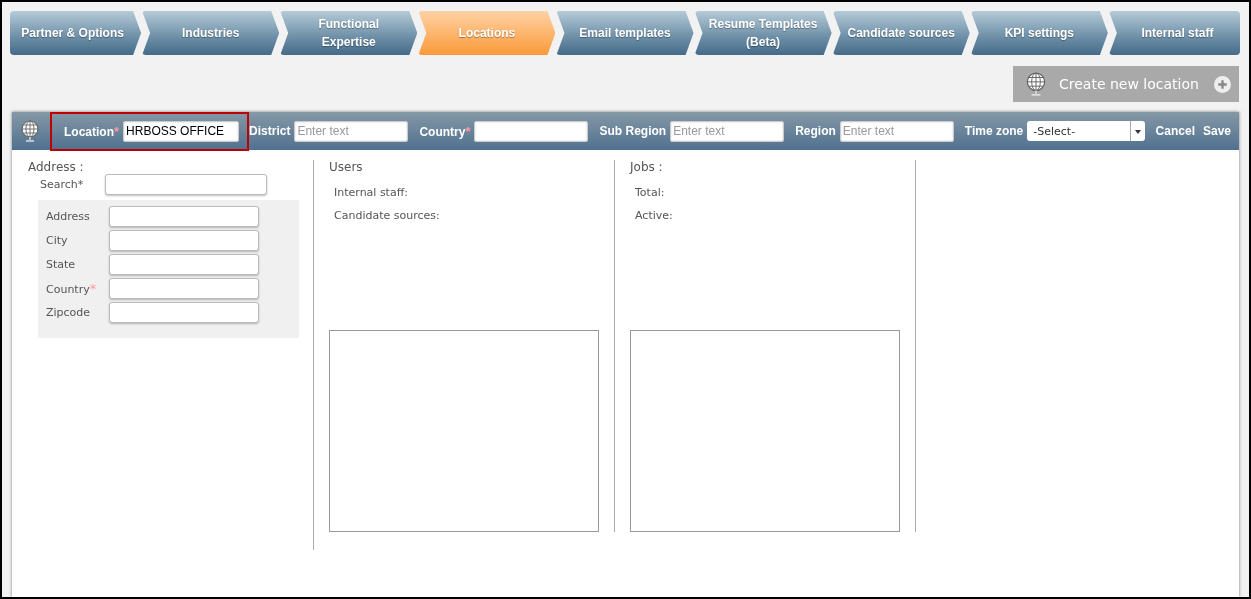 This screenshot has height=599, width=1251. What do you see at coordinates (815, 131) in the screenshot?
I see `field-label: Region` at bounding box center [815, 131].